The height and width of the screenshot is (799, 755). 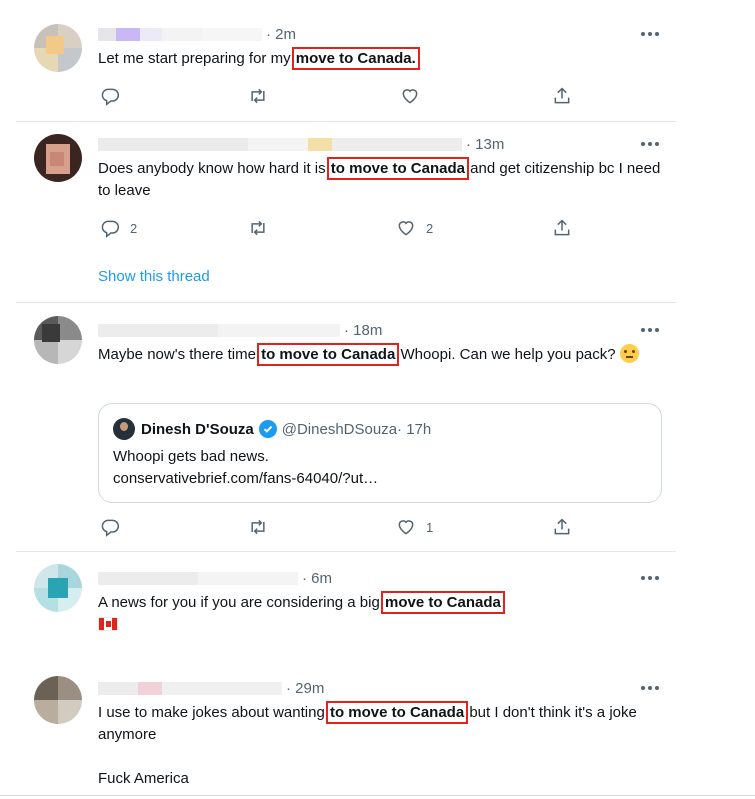 I want to click on tweet-header: 6m, so click(x=215, y=578).